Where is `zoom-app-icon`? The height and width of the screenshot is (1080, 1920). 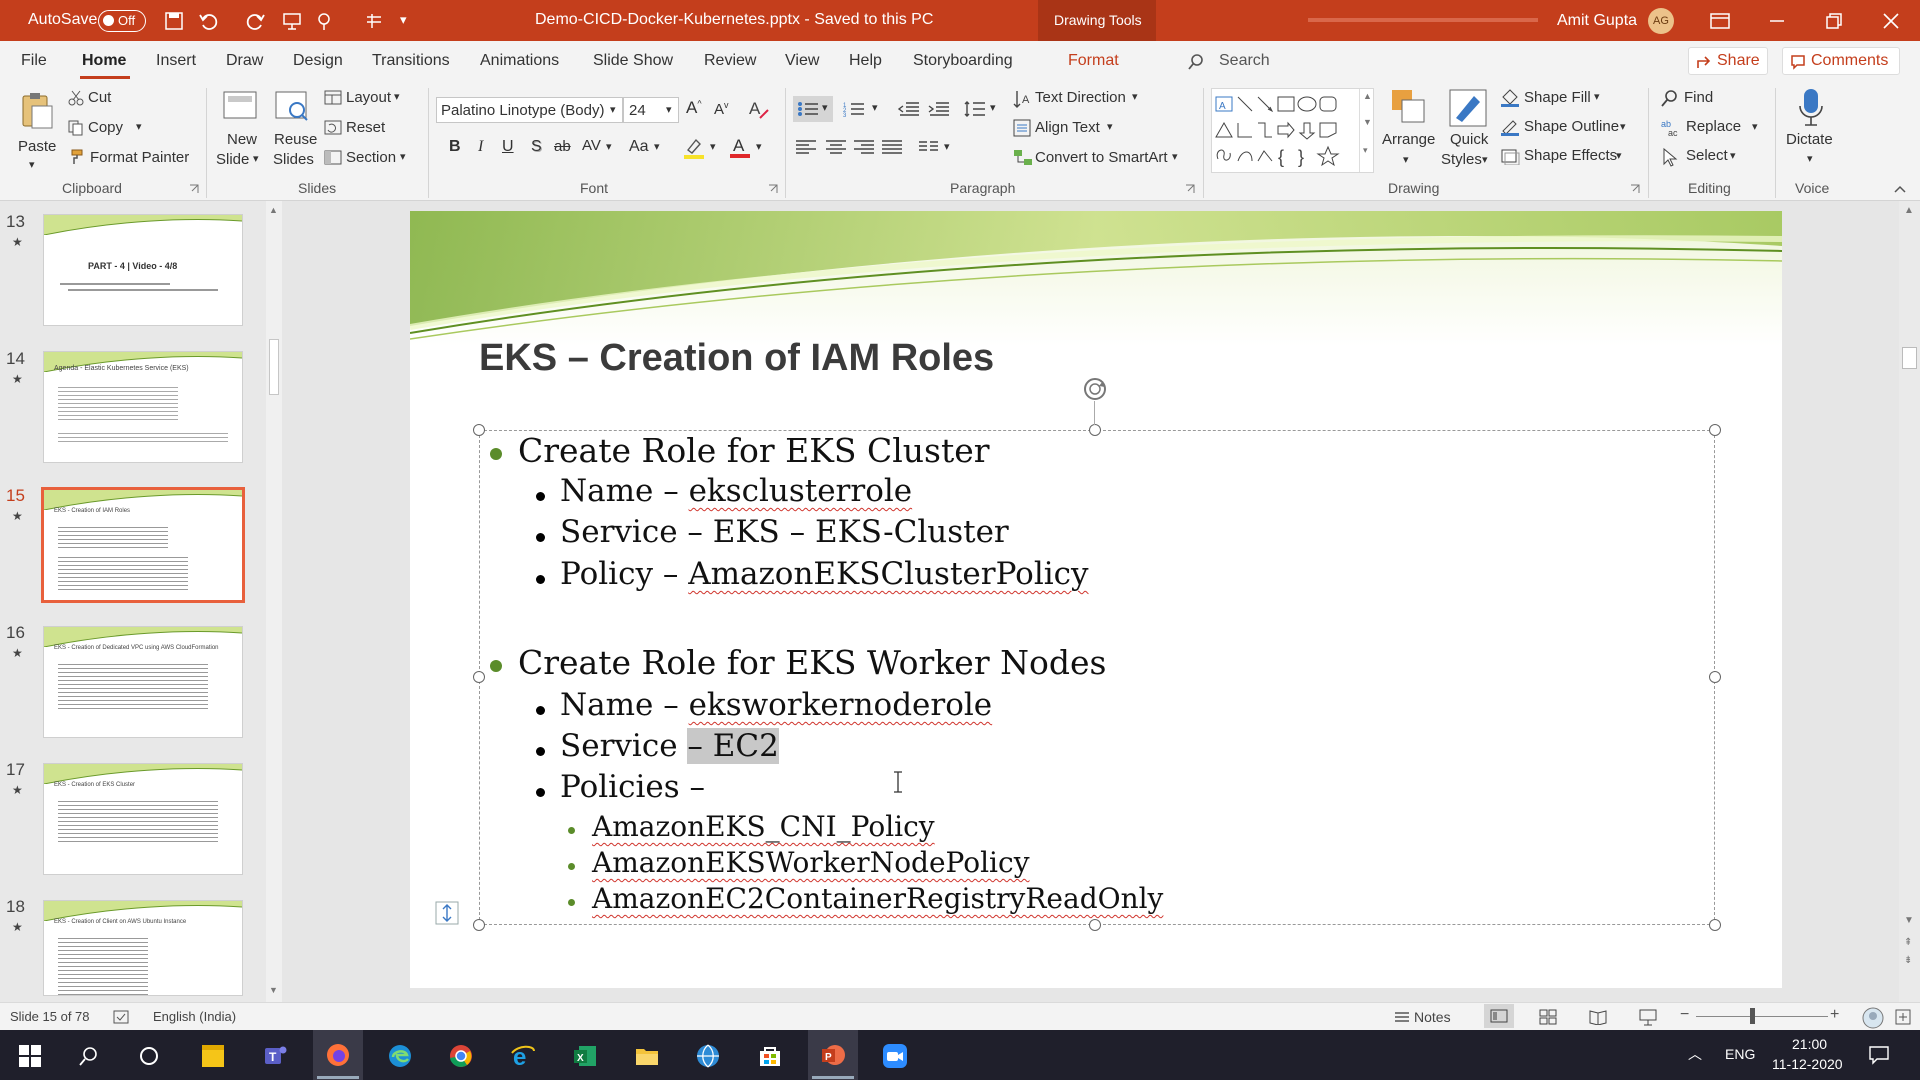 zoom-app-icon is located at coordinates (895, 1056).